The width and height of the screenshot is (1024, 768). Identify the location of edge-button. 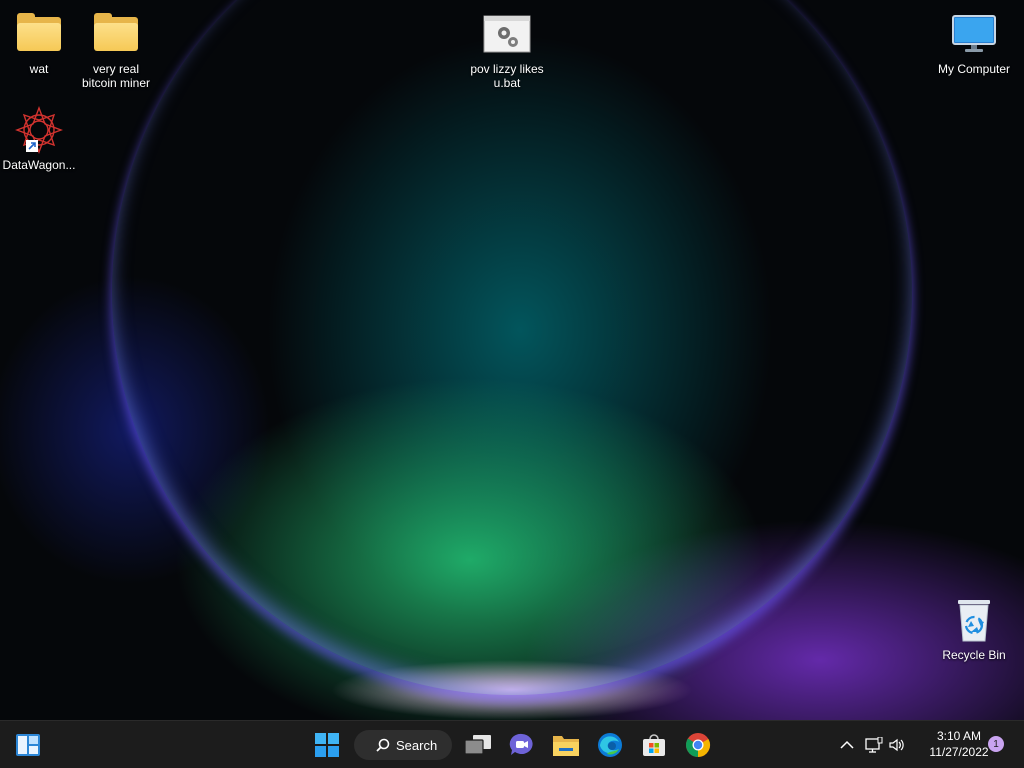
(610, 745).